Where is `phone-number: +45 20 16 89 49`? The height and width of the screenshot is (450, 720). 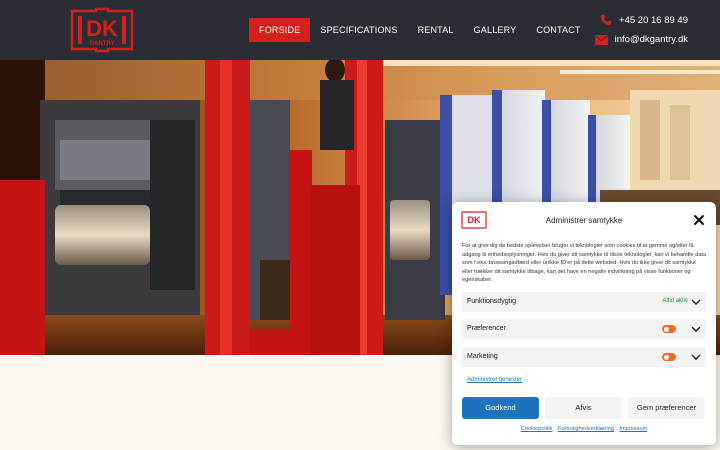
phone-number: +45 20 16 89 49 is located at coordinates (653, 20).